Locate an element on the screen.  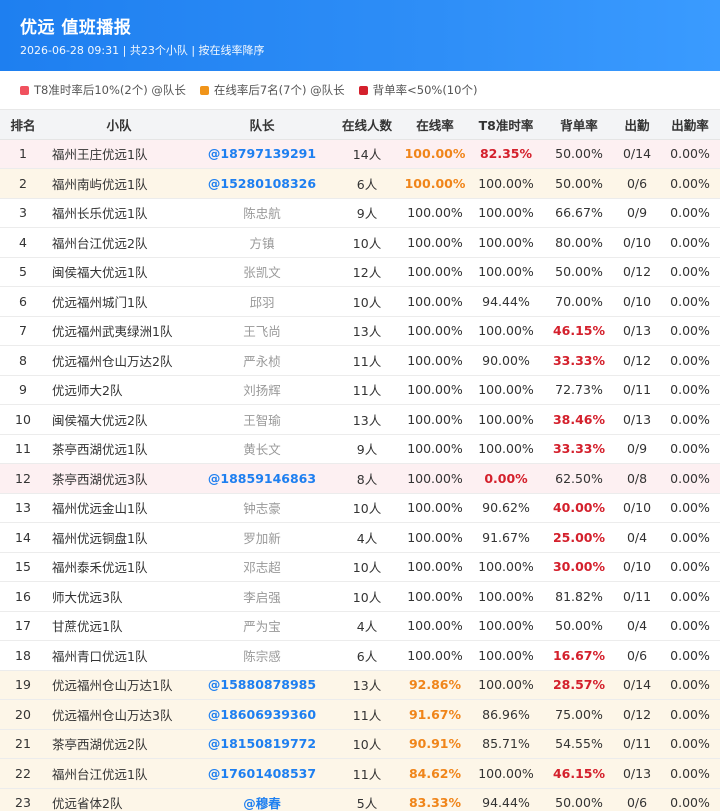
rank-cell: 22 is located at coordinates (23, 773).